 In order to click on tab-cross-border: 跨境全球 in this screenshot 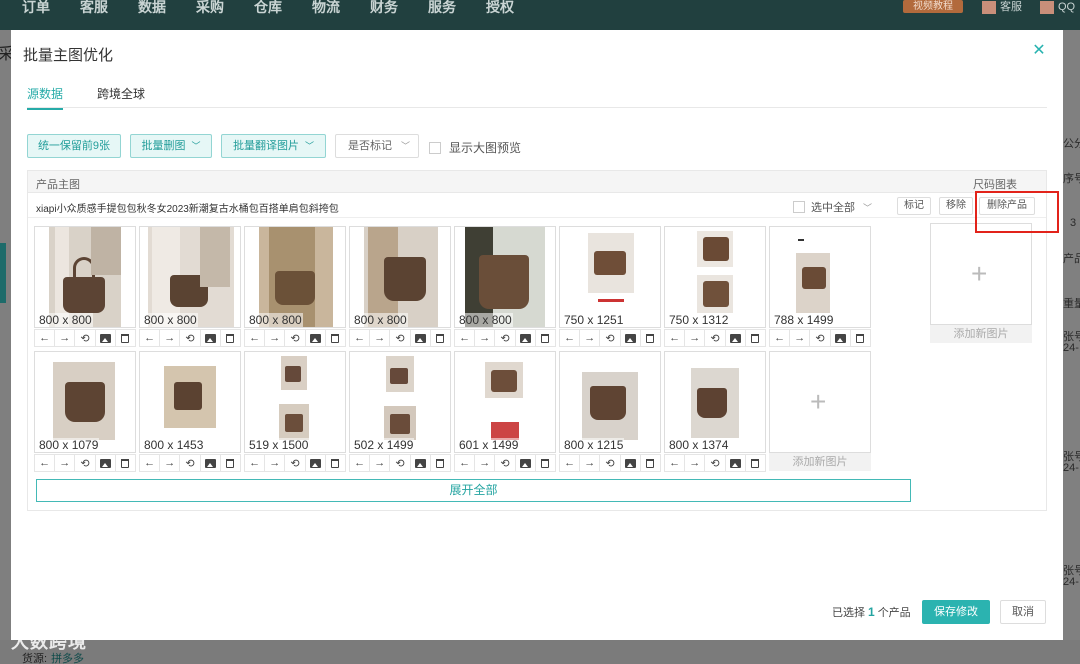, I will do `click(121, 96)`.